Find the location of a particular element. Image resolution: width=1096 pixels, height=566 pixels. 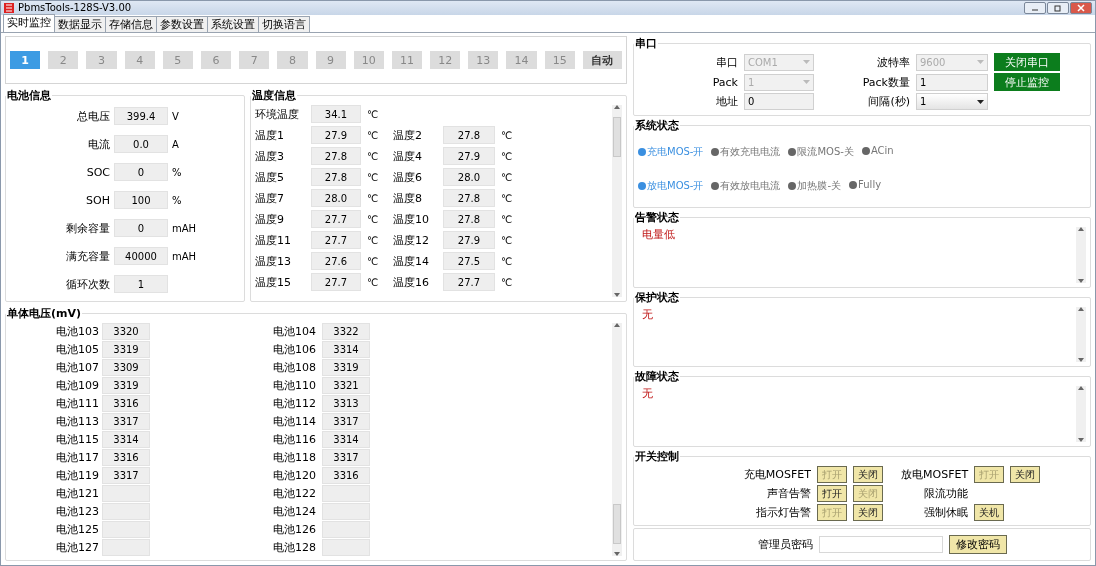

section-title: 电池信息 is located at coordinates (29, 95).